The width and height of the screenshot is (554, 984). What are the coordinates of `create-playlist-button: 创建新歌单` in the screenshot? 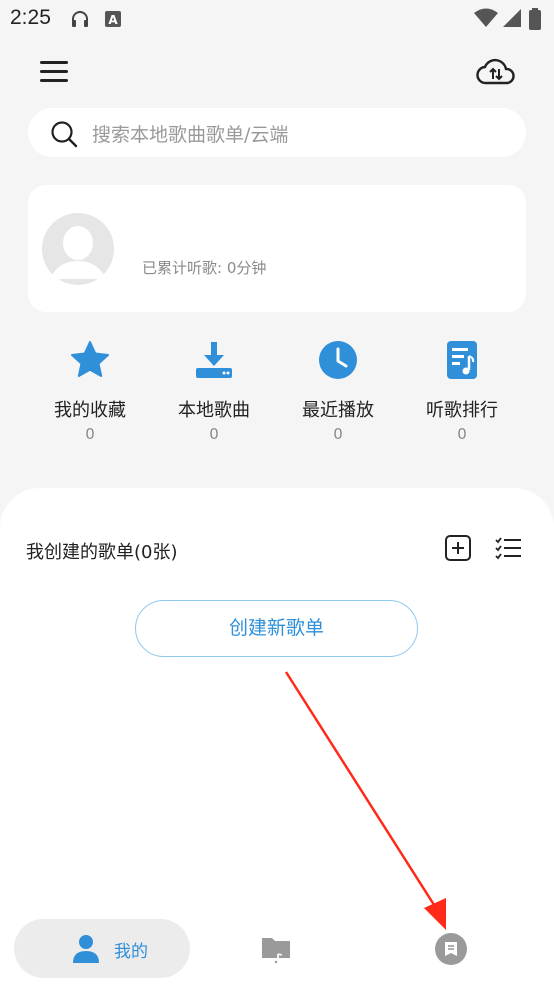 It's located at (276, 628).